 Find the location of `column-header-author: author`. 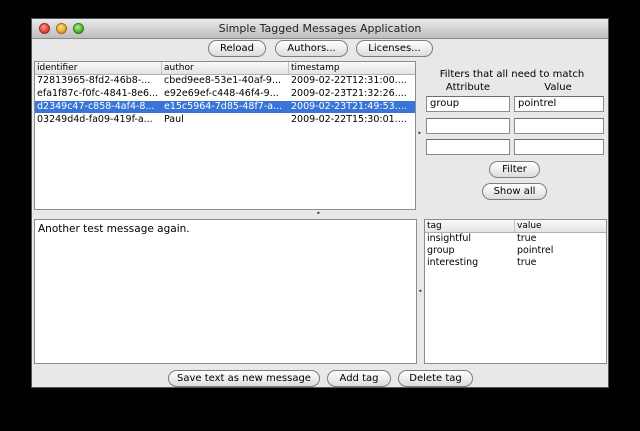

column-header-author: author is located at coordinates (225, 68).